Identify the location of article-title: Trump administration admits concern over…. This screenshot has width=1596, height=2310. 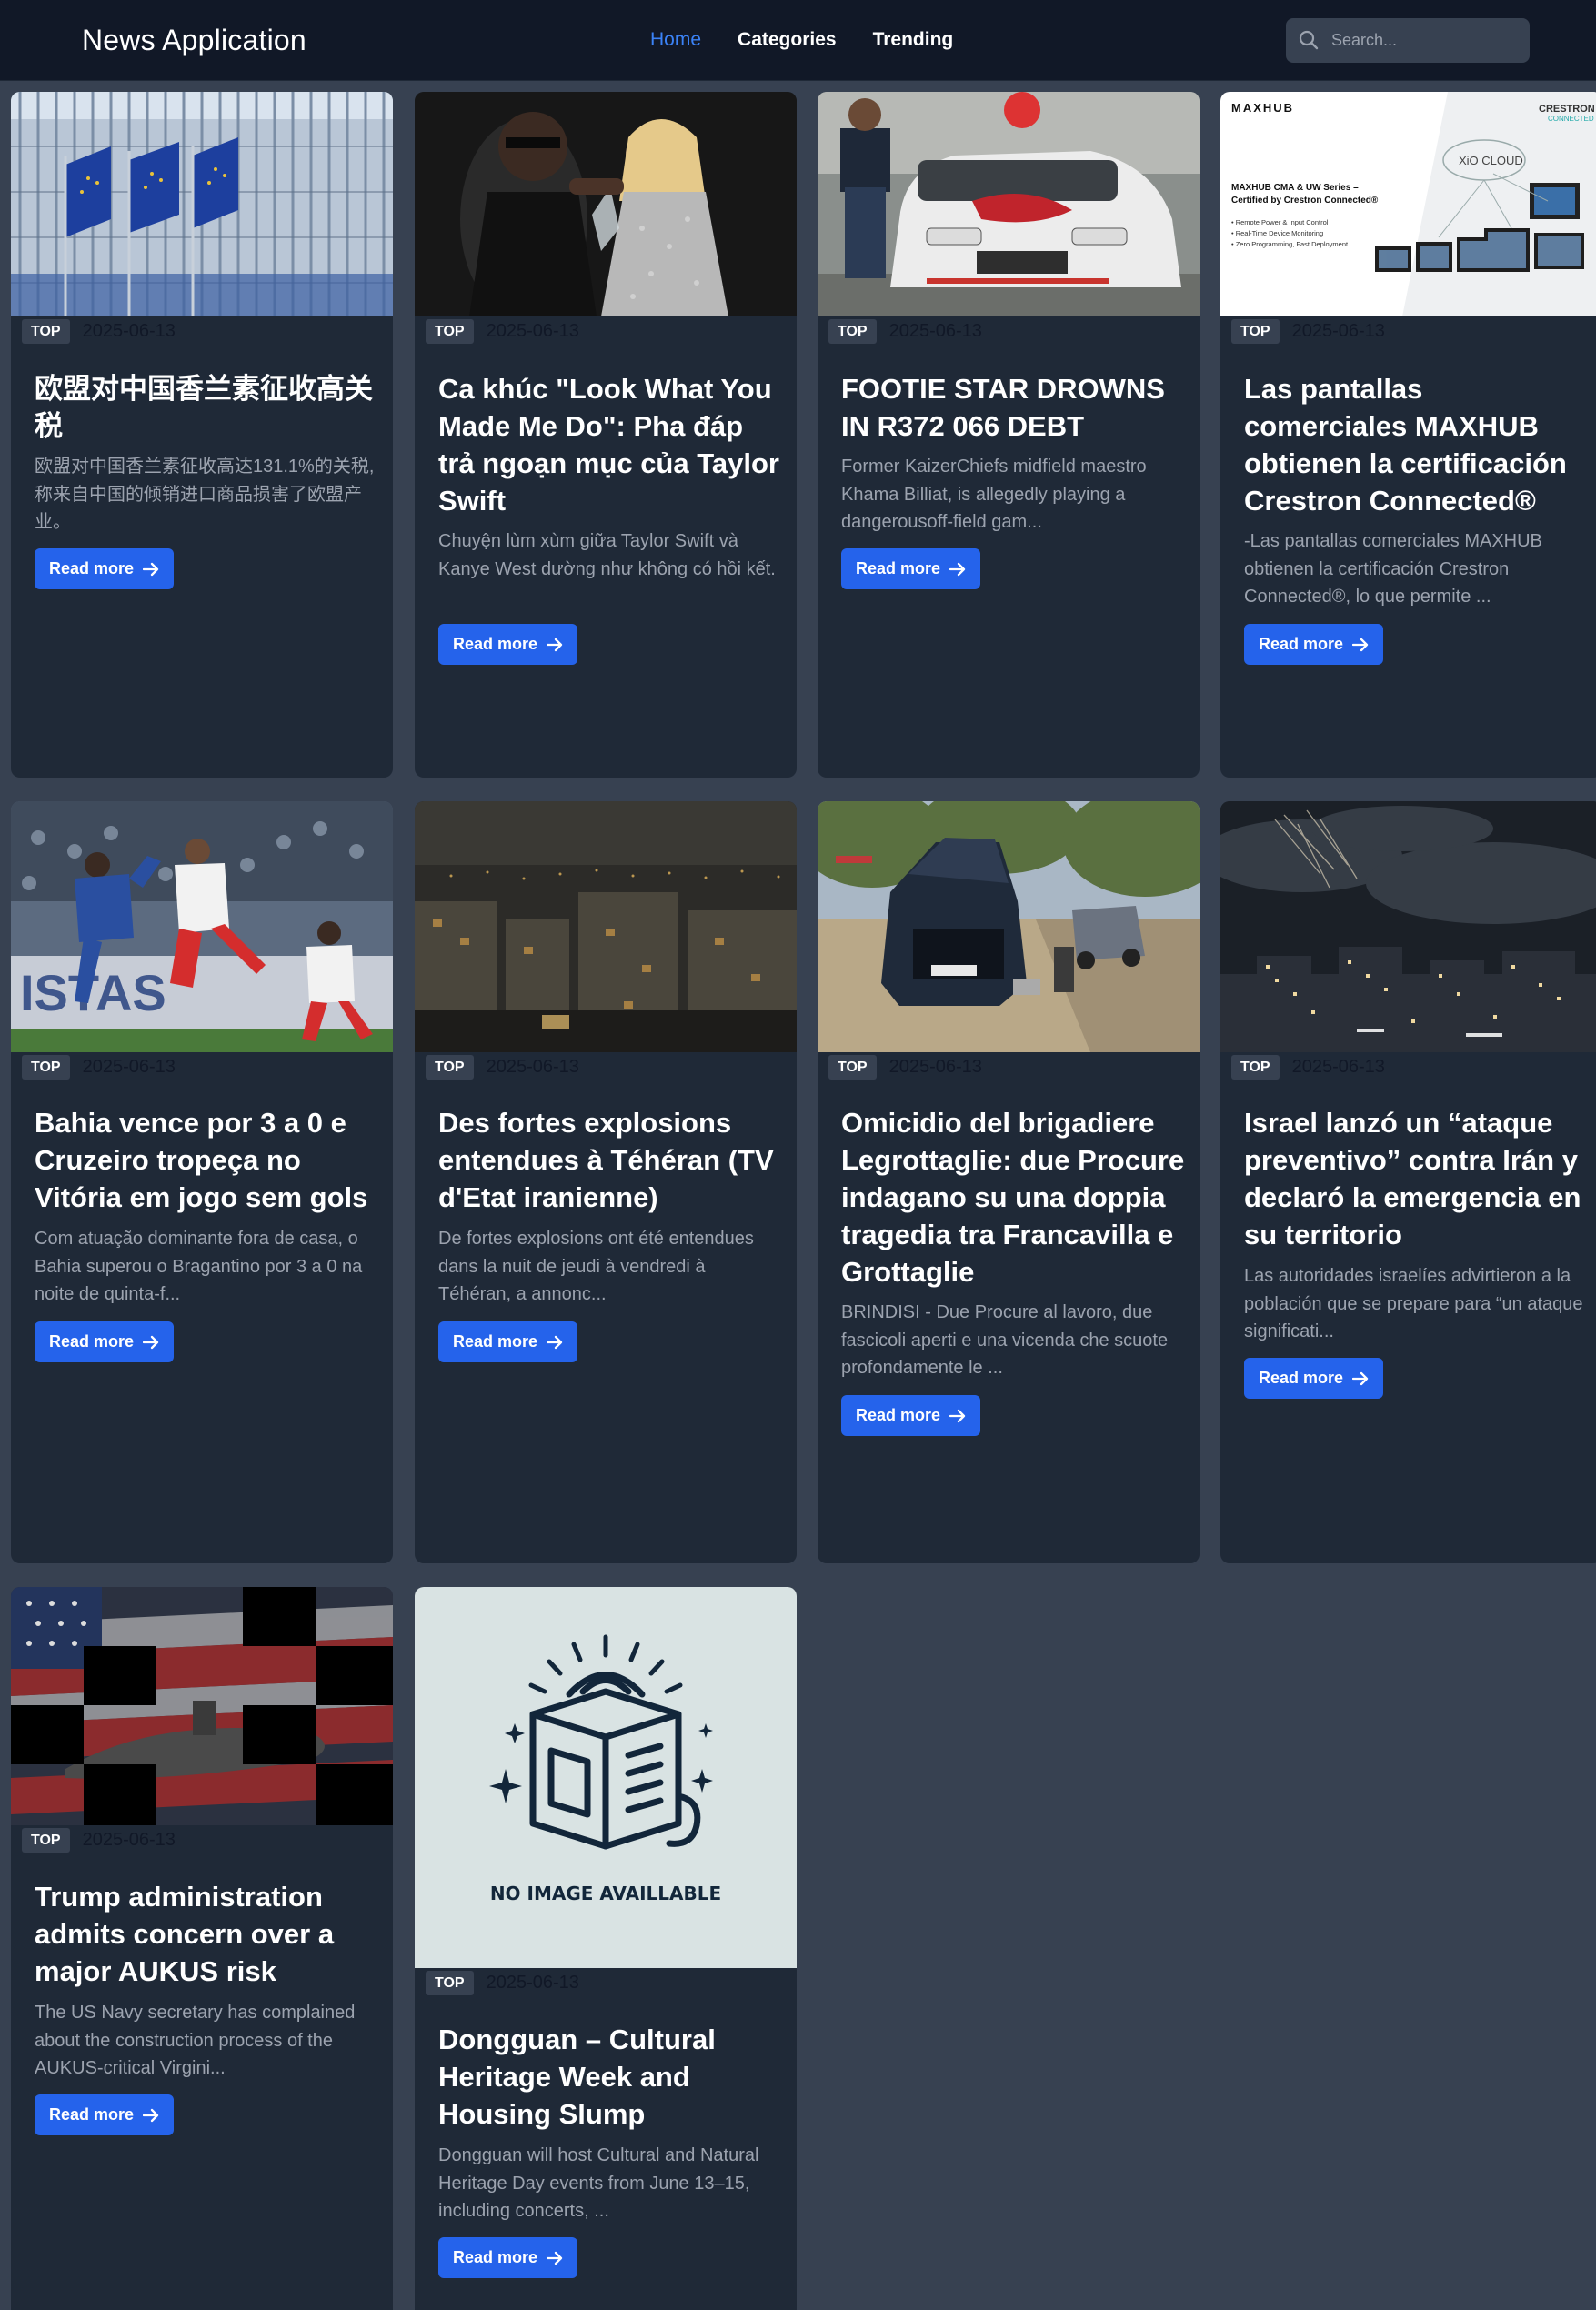
(207, 1934).